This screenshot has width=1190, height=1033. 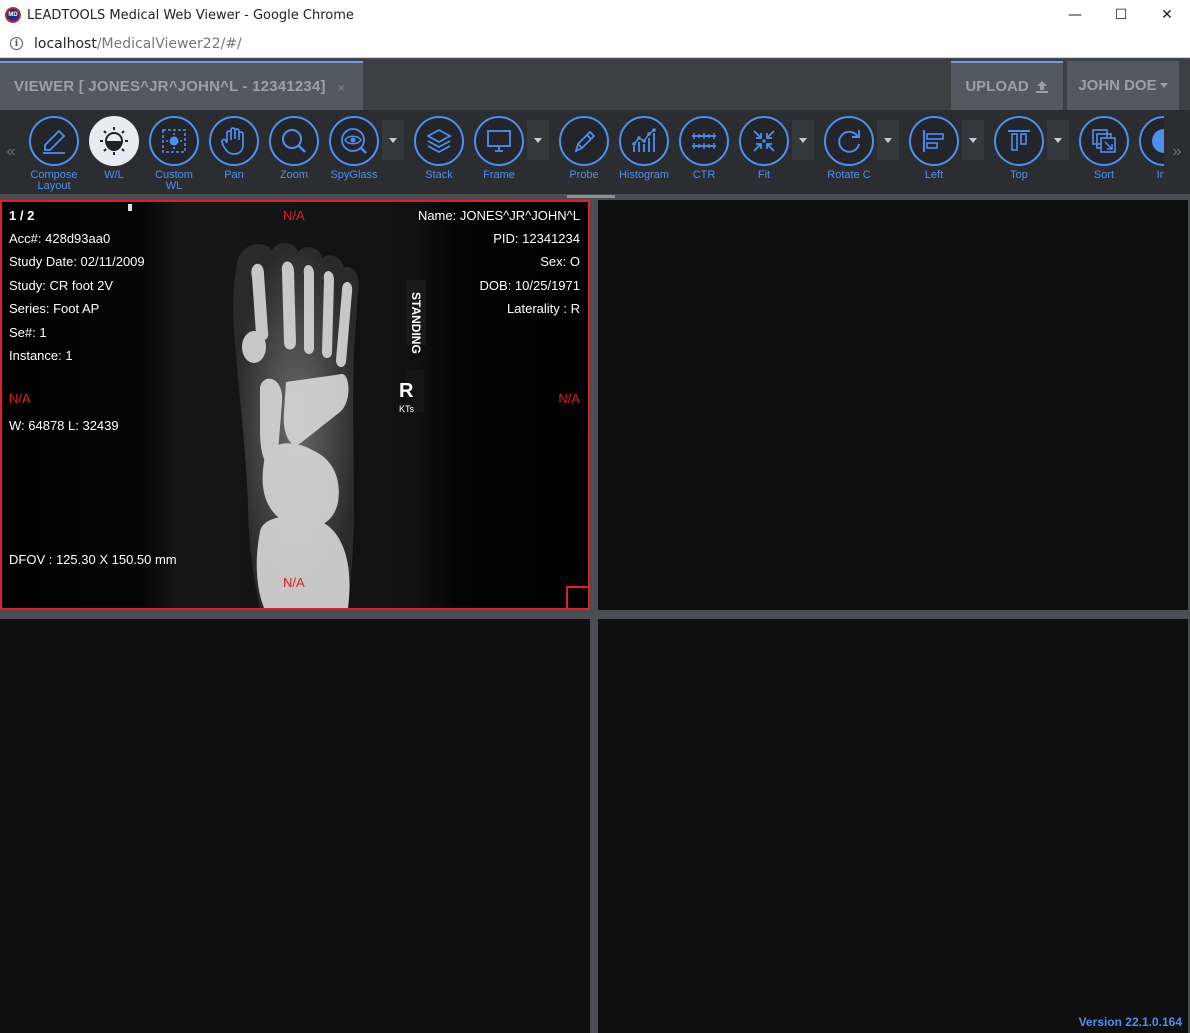 What do you see at coordinates (16, 43) in the screenshot?
I see `site-info-icon: i` at bounding box center [16, 43].